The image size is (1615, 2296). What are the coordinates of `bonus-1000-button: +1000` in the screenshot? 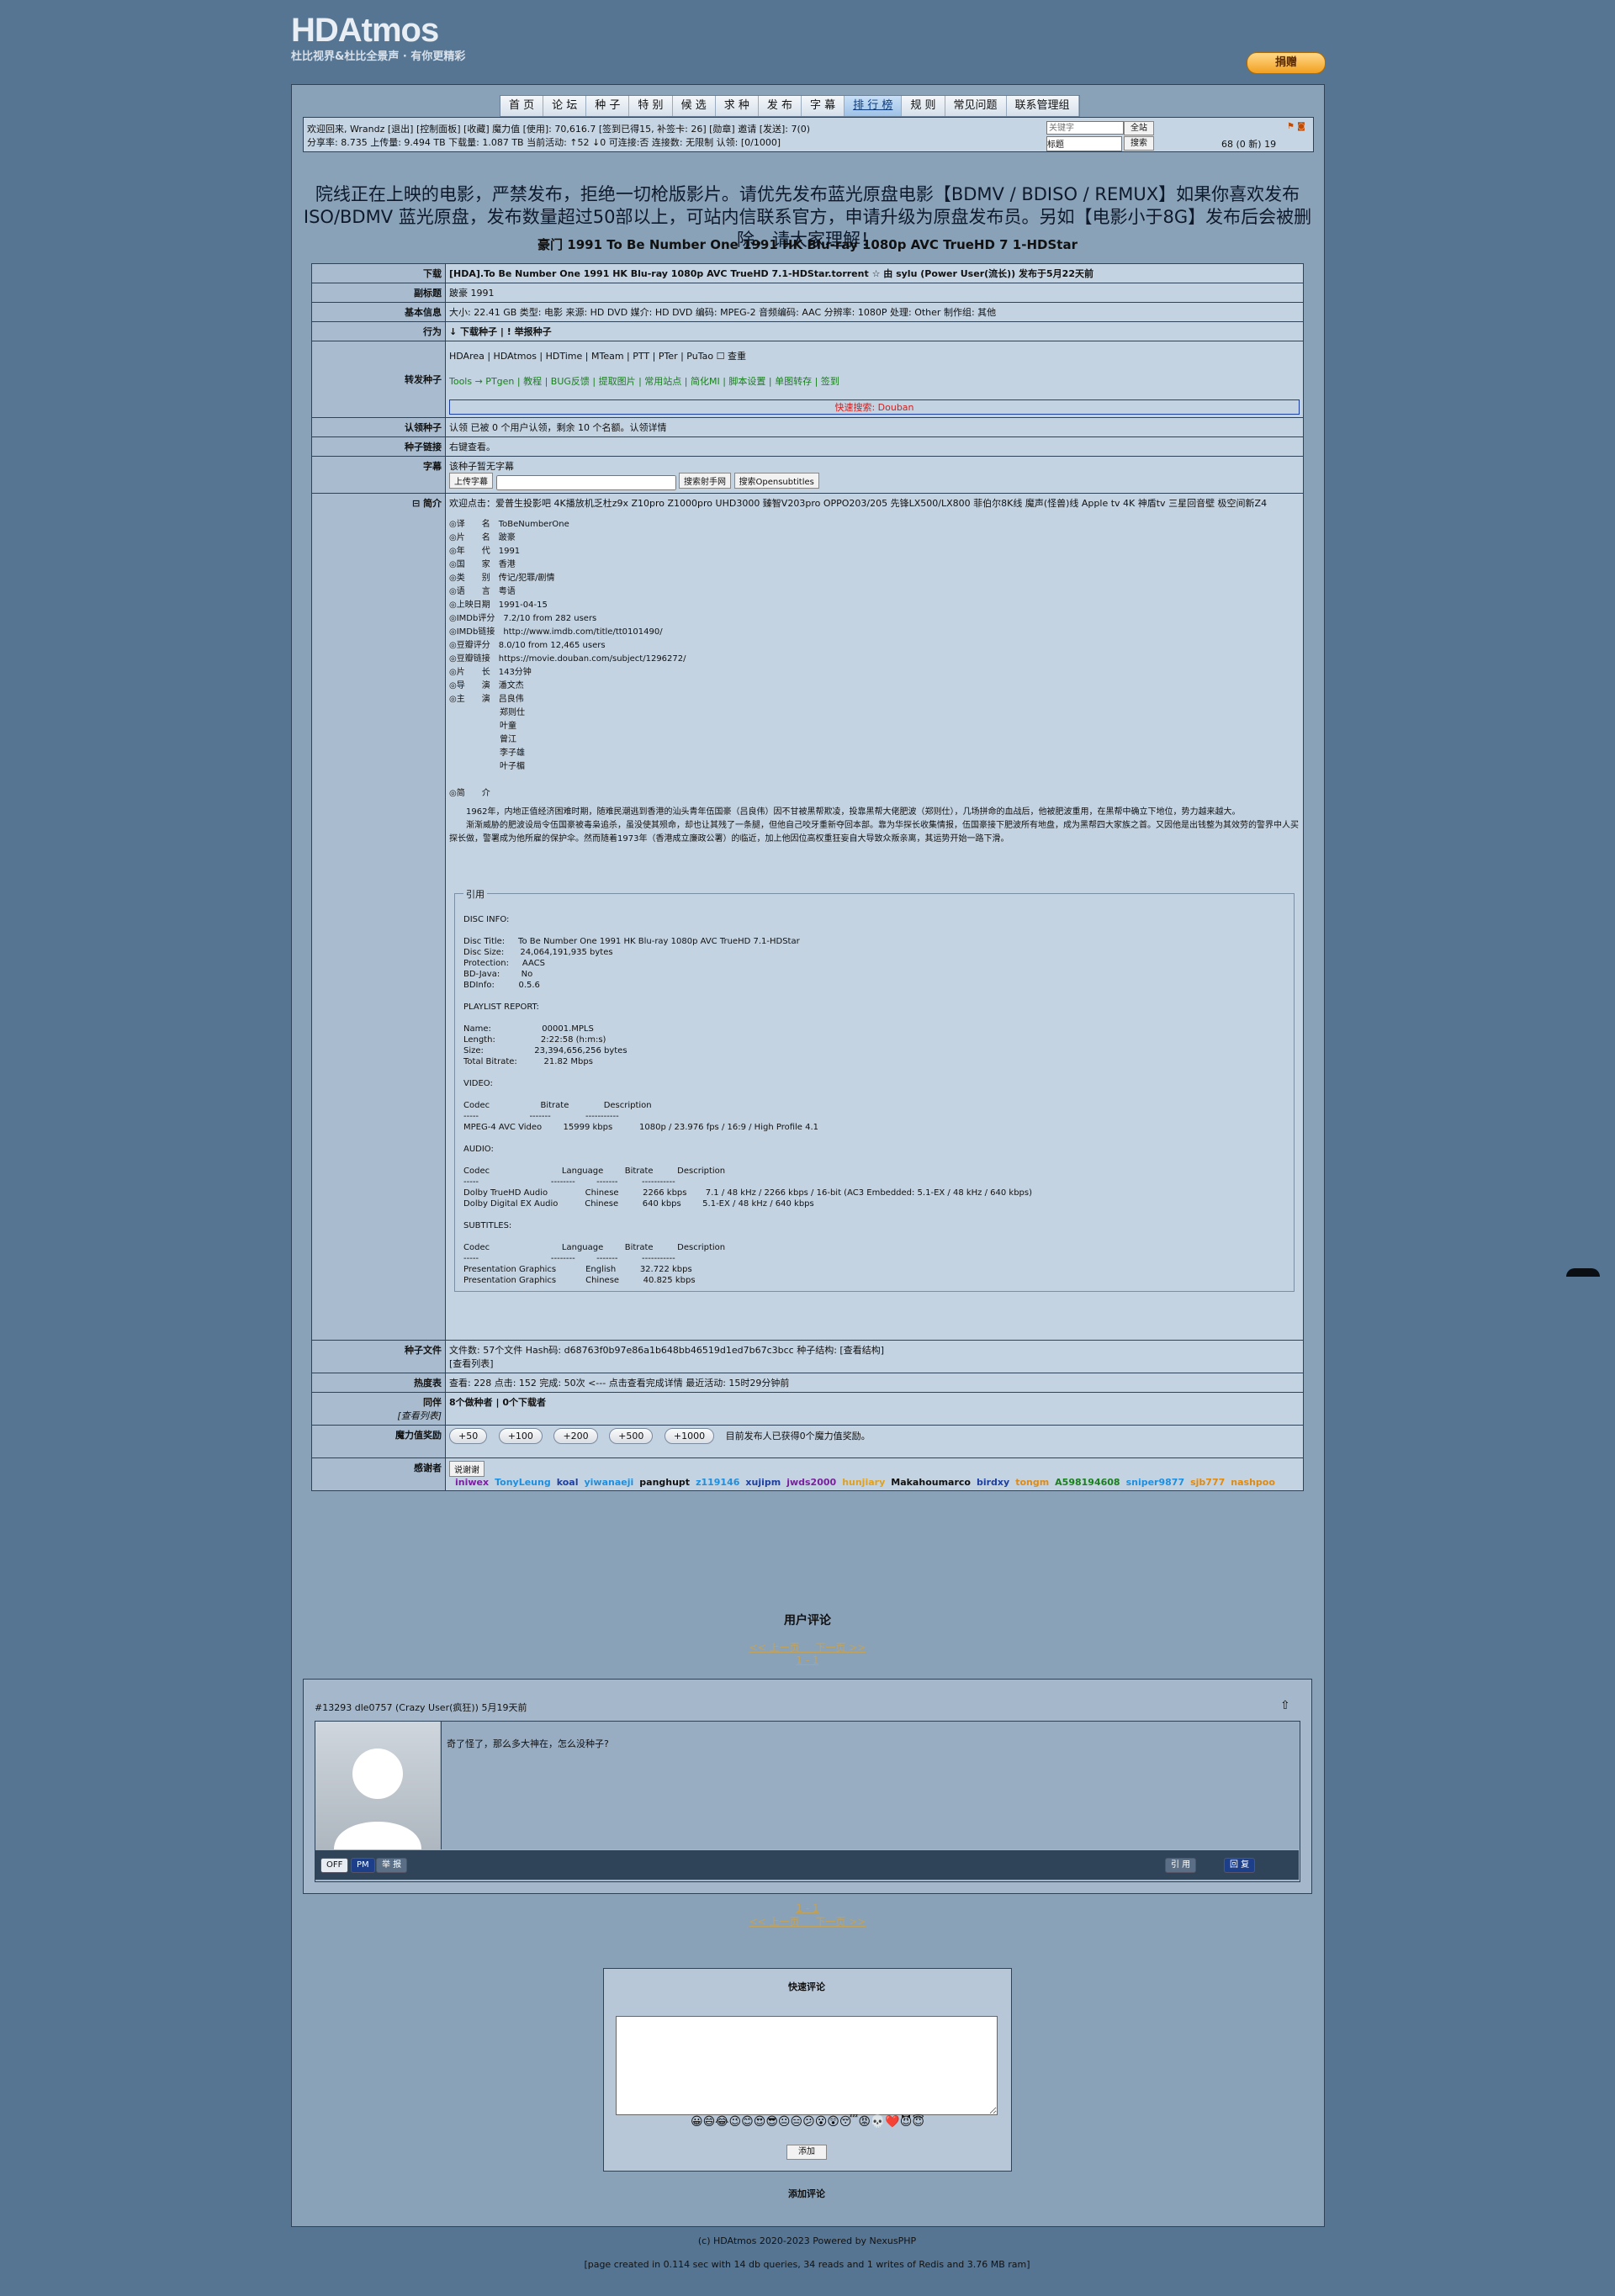 It's located at (689, 1435).